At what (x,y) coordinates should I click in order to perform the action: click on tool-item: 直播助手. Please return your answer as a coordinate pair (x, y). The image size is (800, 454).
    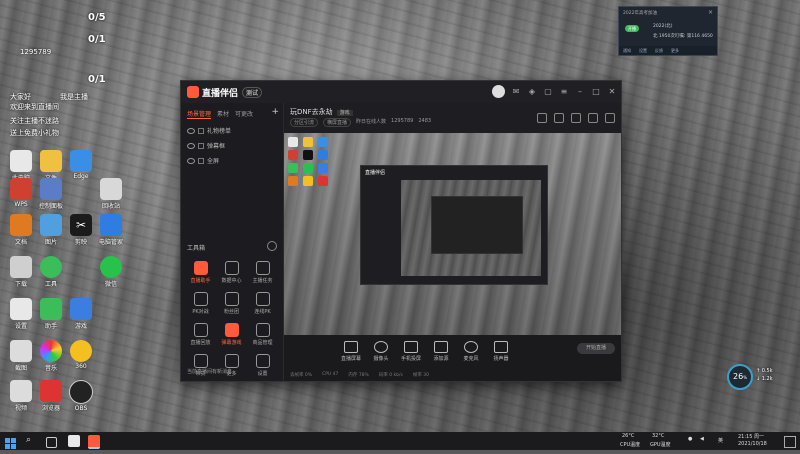
    Looking at the image, I should click on (200, 272).